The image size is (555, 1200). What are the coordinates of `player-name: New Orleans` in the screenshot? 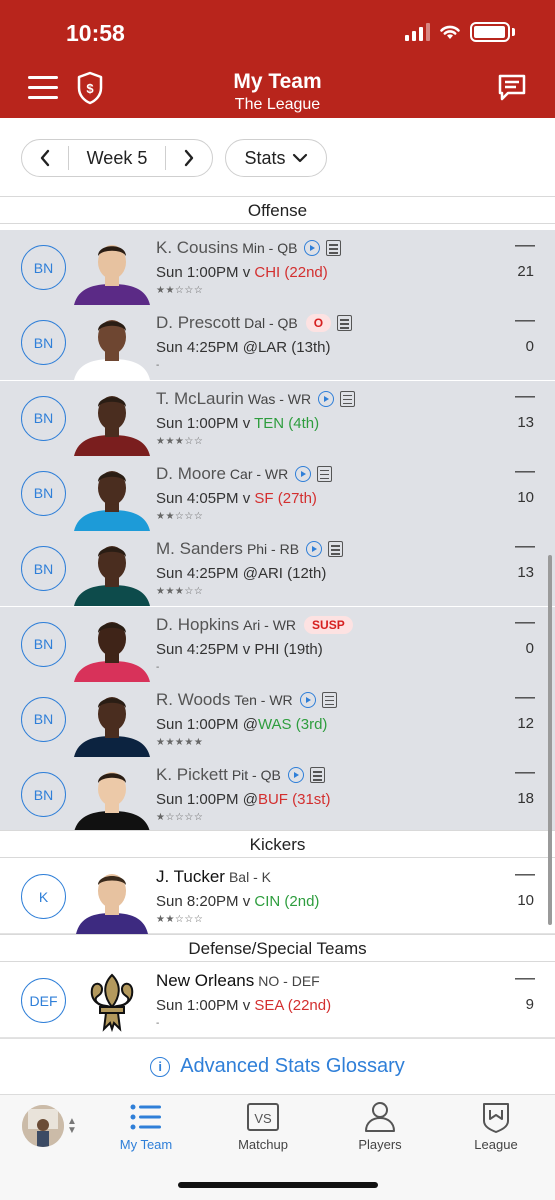 It's located at (205, 981).